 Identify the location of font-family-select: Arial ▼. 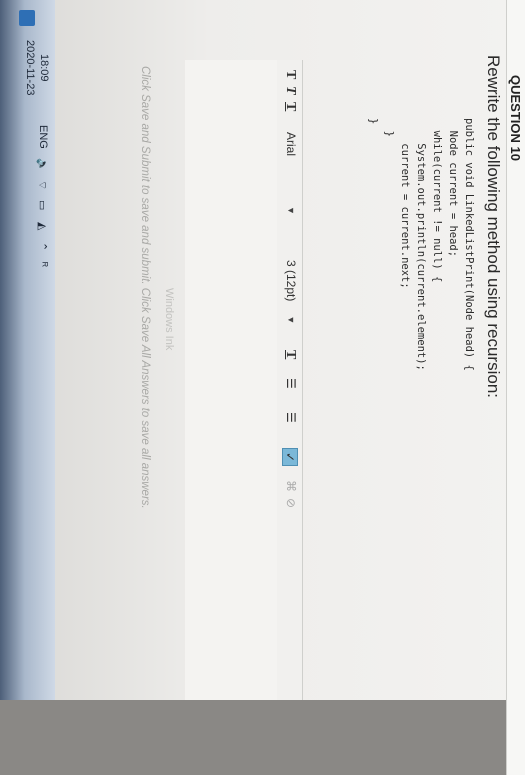
(291, 173).